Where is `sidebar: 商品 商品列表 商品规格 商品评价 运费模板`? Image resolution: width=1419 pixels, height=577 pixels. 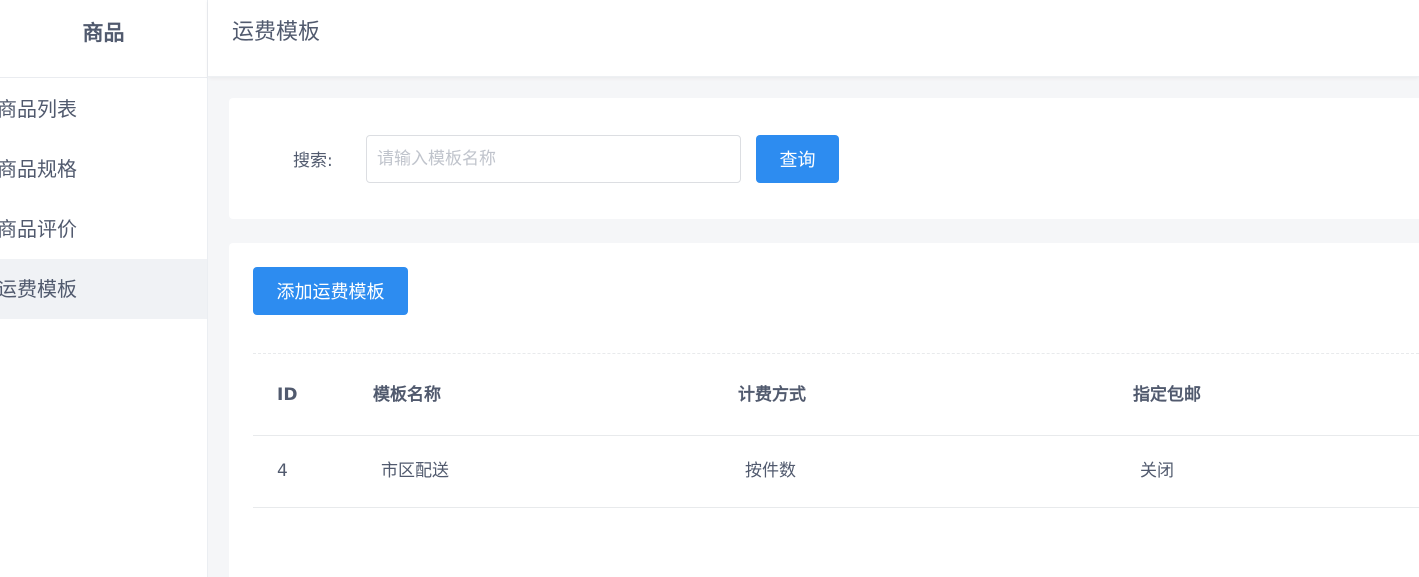 sidebar: 商品 商品列表 商品规格 商品评价 运费模板 is located at coordinates (104, 288).